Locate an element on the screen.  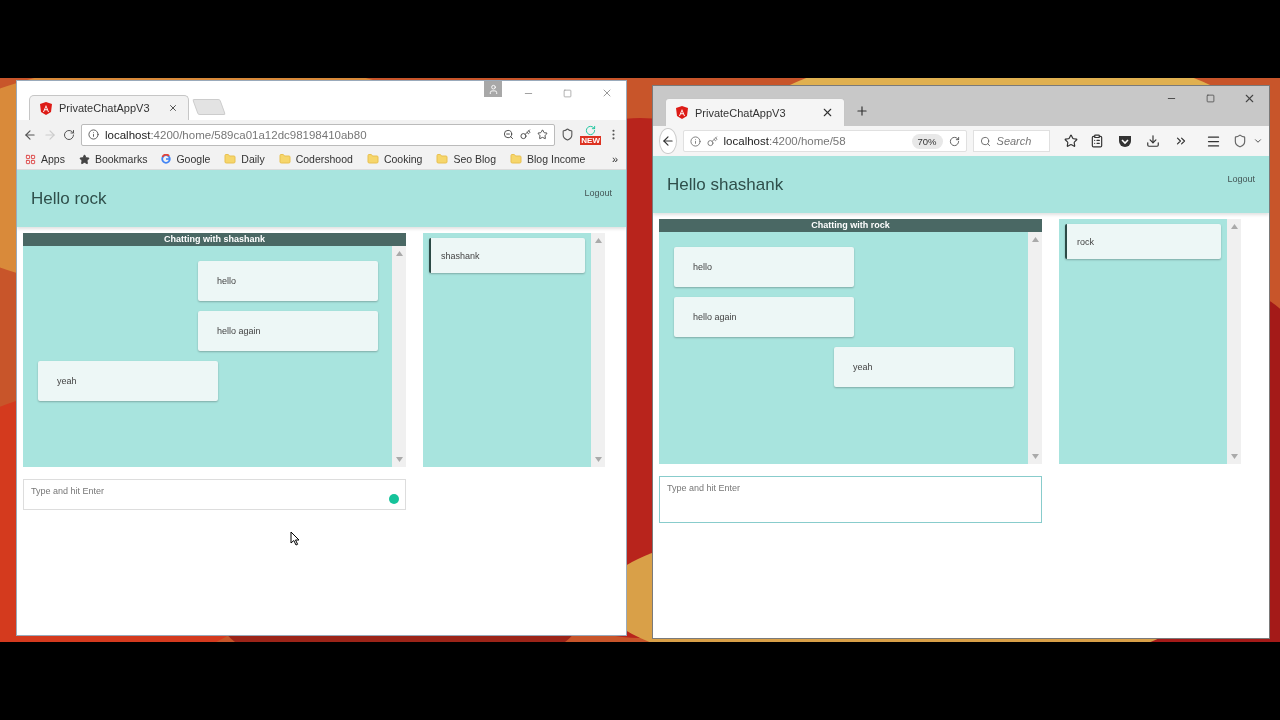
bookmark: Apps is located at coordinates (45, 159).